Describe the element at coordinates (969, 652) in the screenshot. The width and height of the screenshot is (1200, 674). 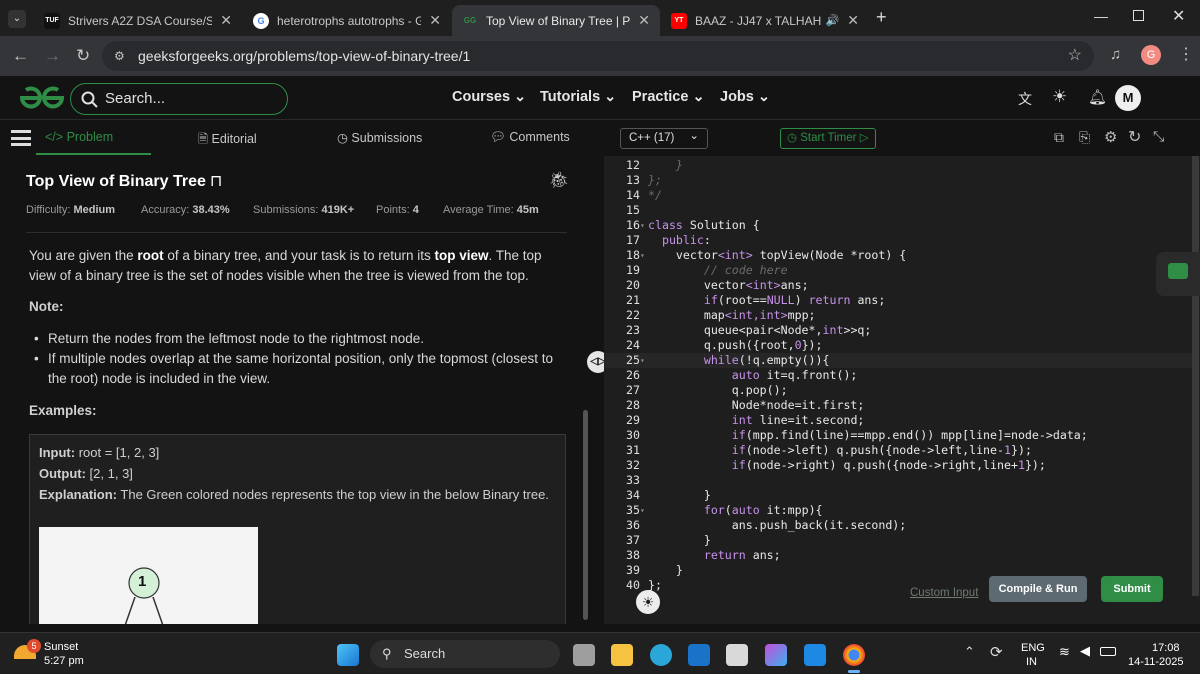
I see `chevron-up-icon: ⌃` at that location.